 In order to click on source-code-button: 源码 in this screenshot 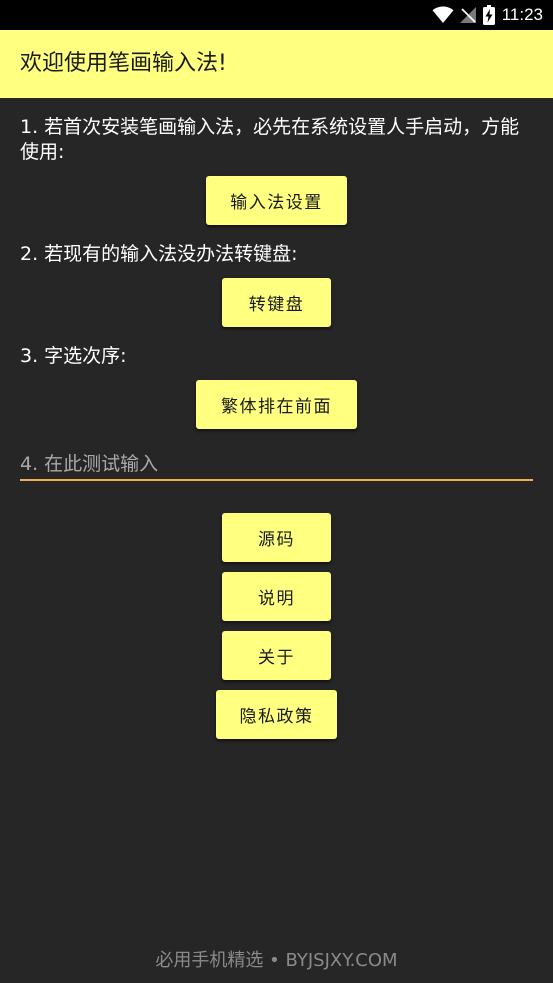, I will do `click(276, 537)`.